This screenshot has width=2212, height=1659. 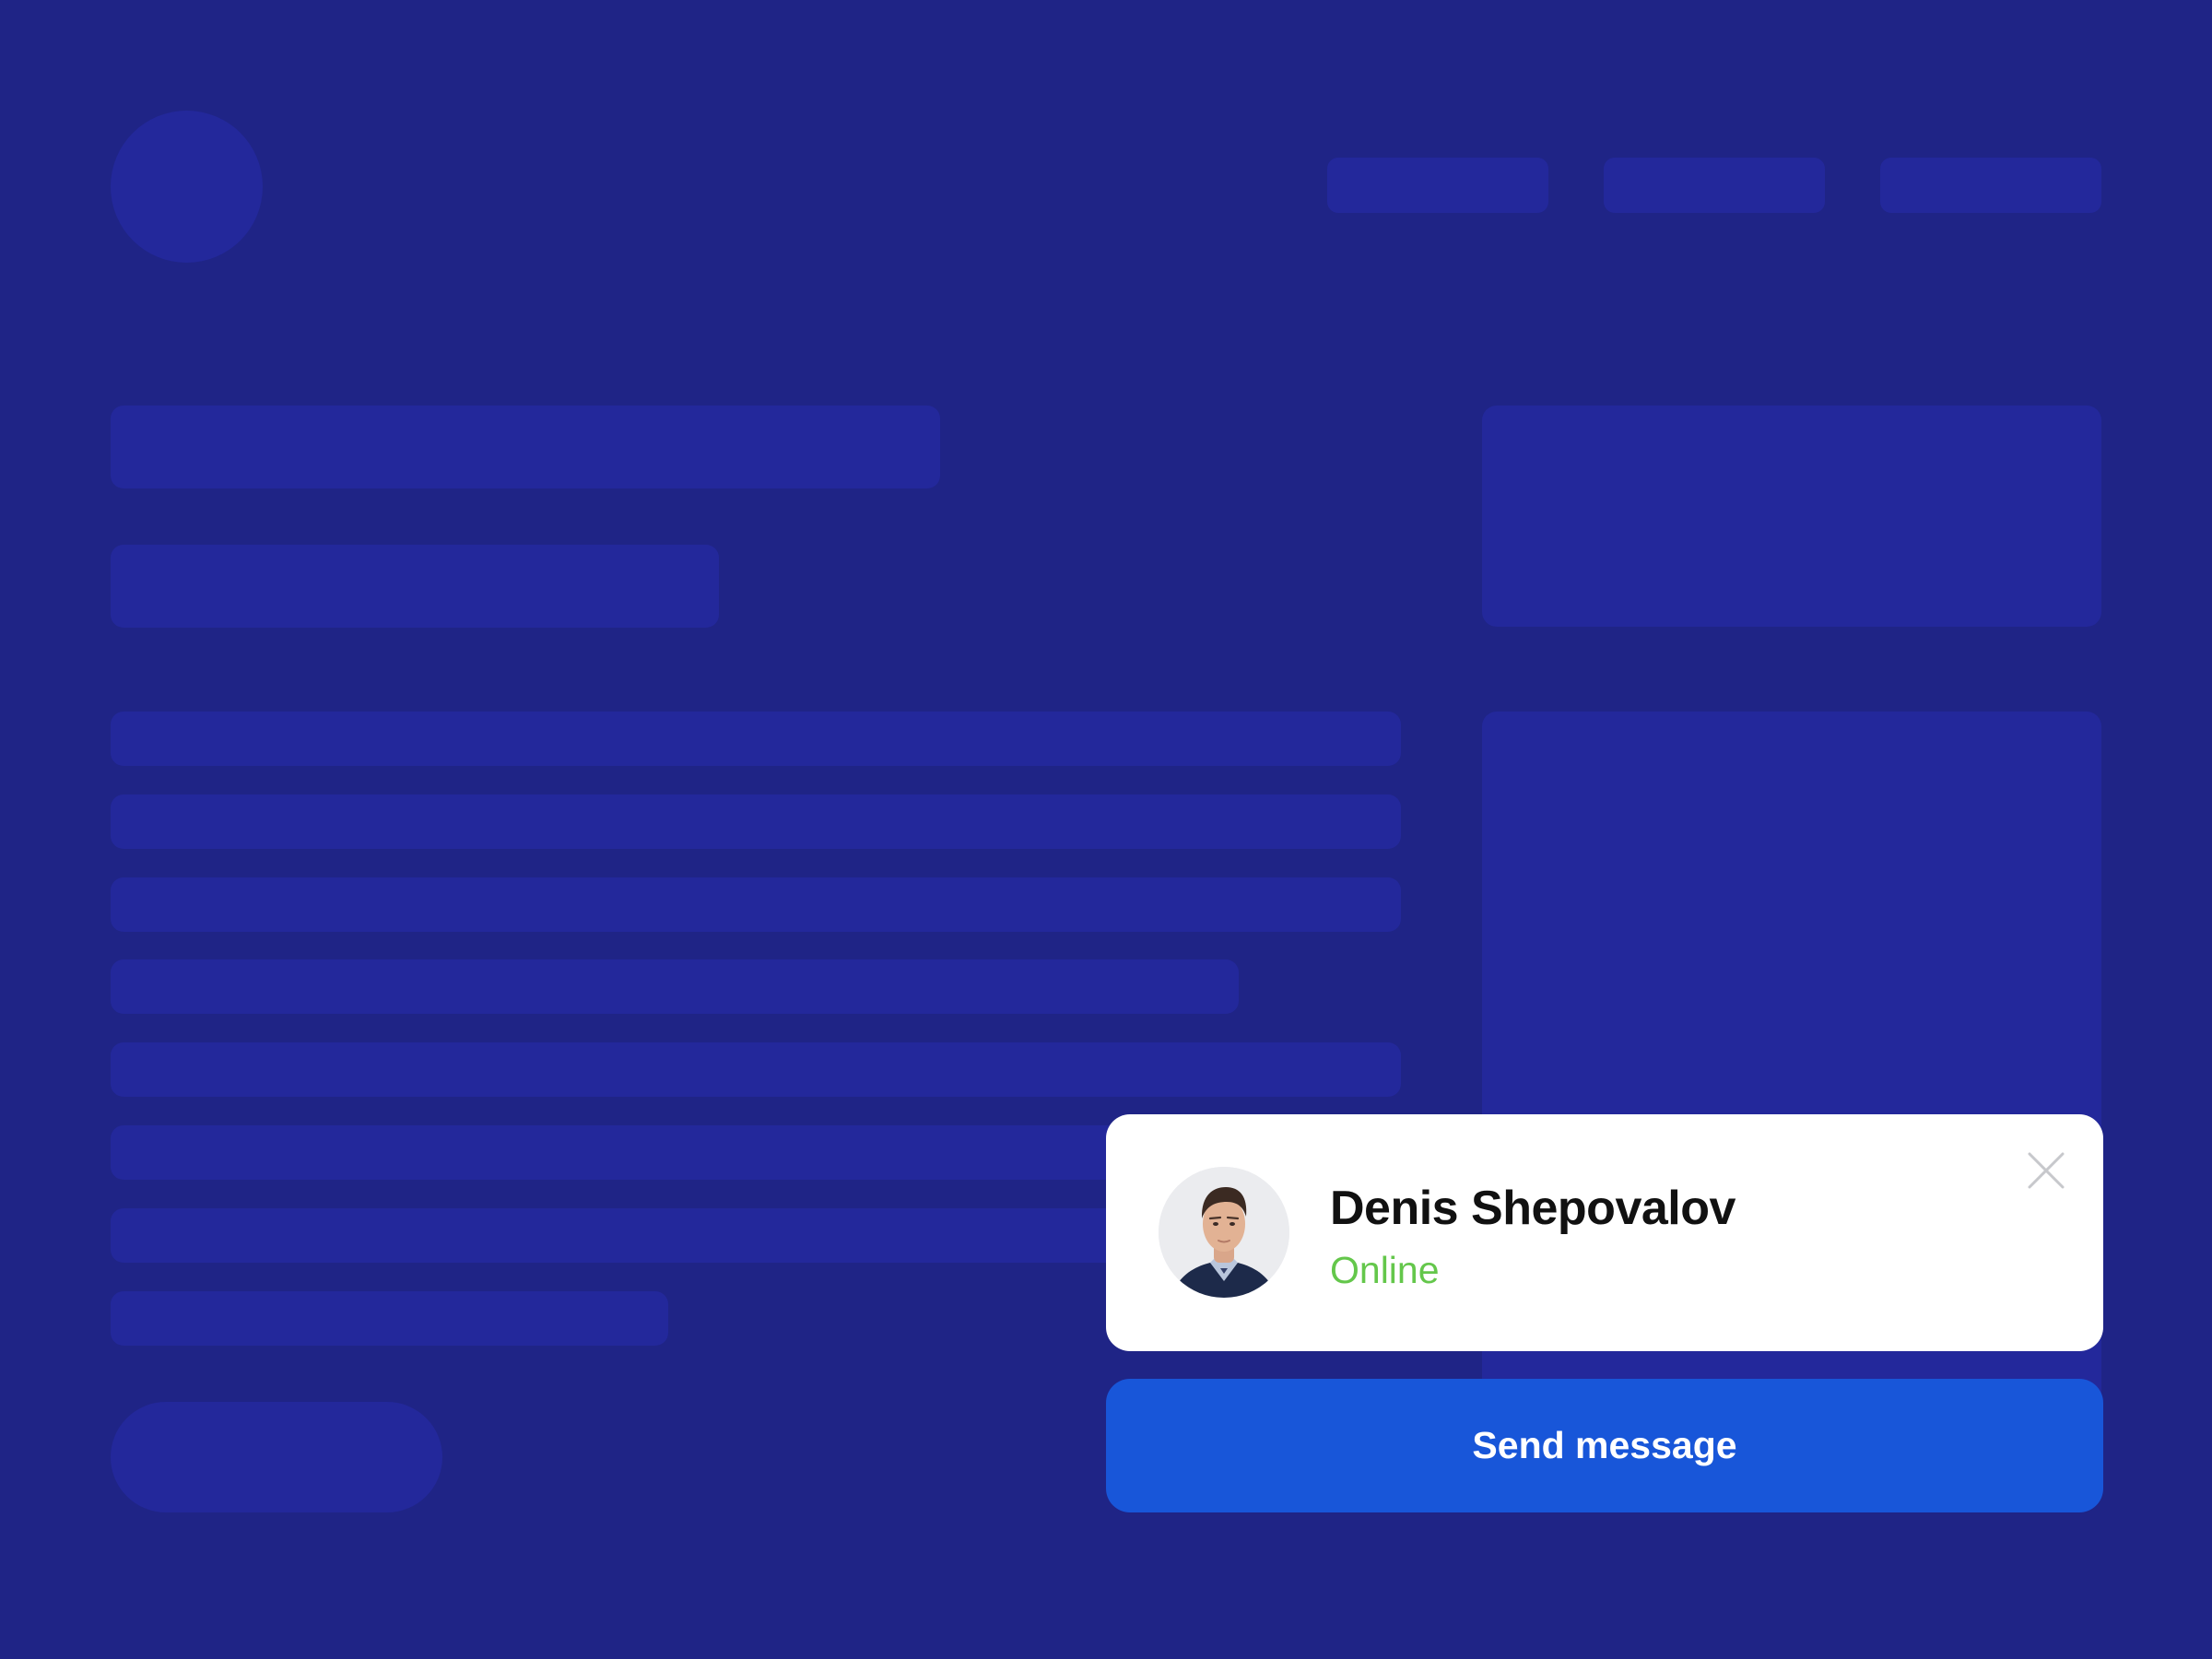 I want to click on side-card-placeholder, so click(x=1791, y=516).